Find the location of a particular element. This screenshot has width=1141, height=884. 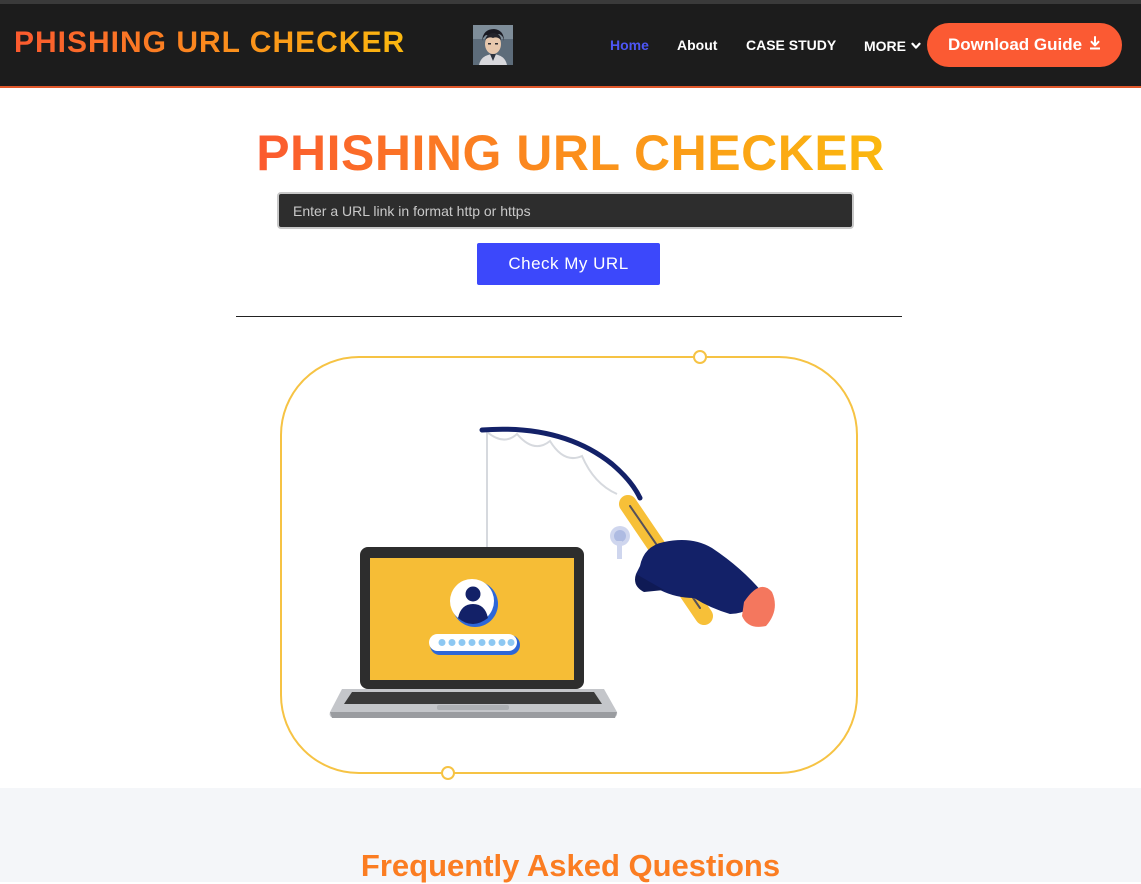

nav-more-label: MORE is located at coordinates (885, 46).